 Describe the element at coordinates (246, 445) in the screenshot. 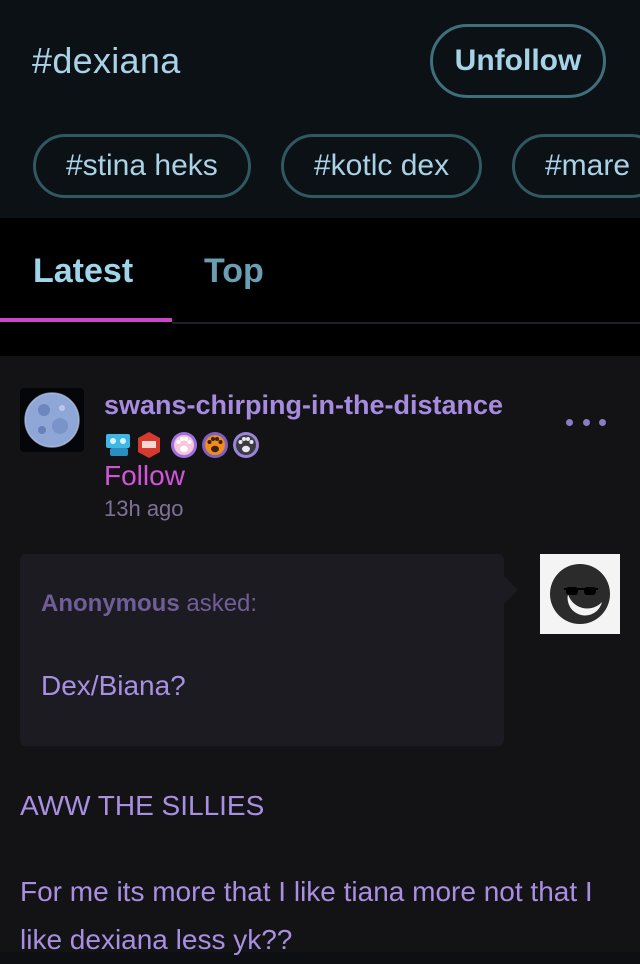

I see `gray-paw-badge-icon` at that location.